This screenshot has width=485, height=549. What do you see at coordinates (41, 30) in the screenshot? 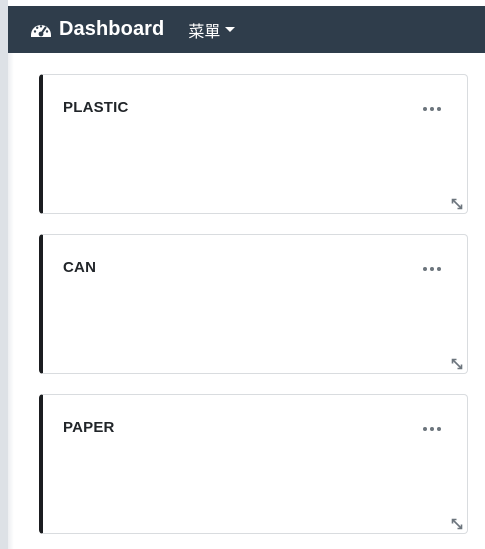
I see `tachometer-icon` at bounding box center [41, 30].